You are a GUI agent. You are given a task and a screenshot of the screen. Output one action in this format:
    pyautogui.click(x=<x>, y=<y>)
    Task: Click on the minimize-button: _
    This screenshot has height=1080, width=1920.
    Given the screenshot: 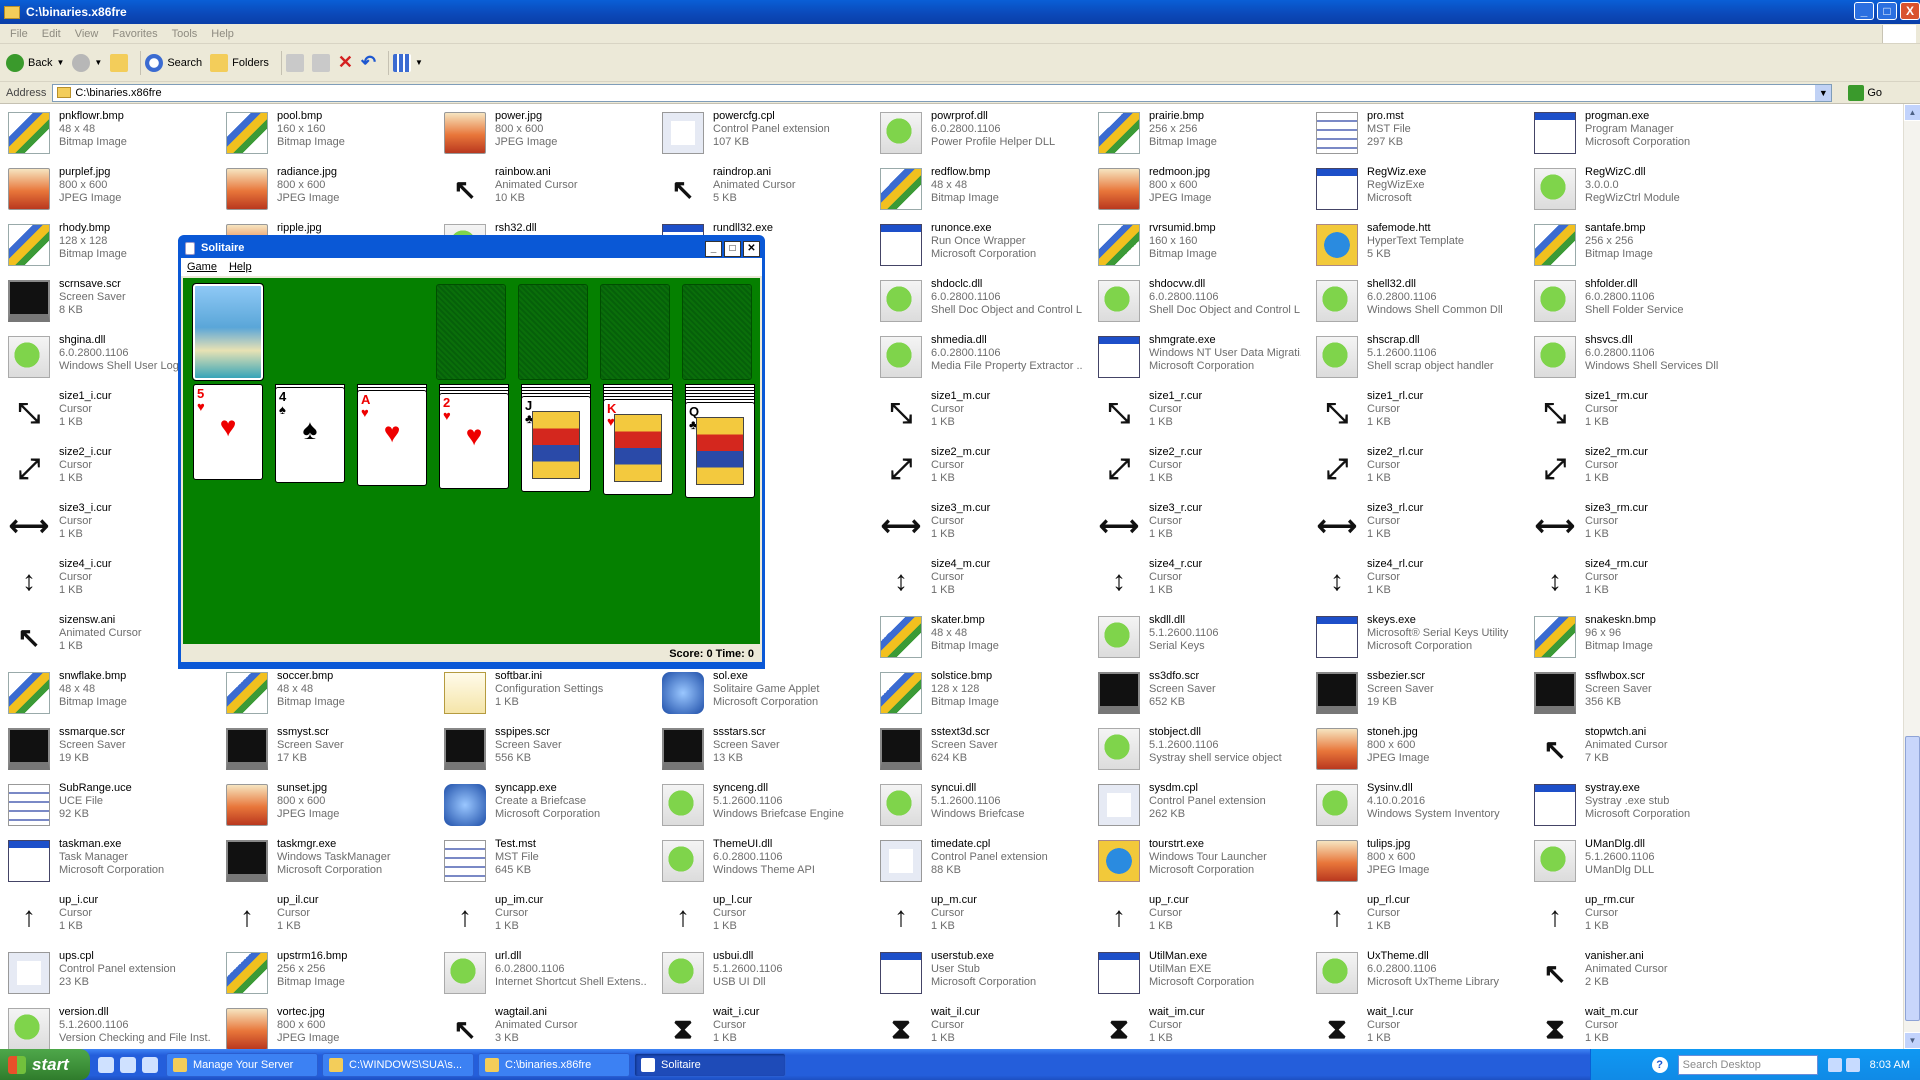 What is the action you would take?
    pyautogui.click(x=1864, y=11)
    